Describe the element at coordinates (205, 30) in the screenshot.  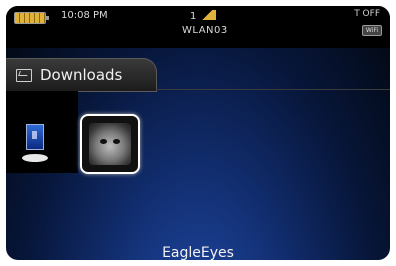
I see `network-name: WLAN03` at that location.